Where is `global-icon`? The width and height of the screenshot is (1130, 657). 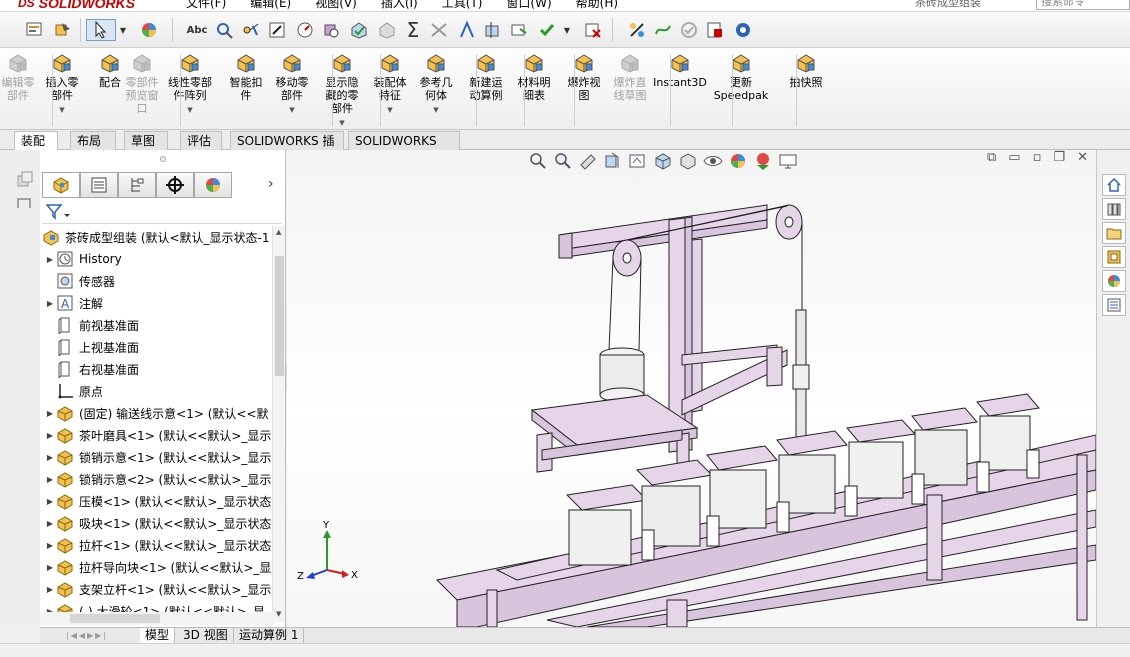
global-icon is located at coordinates (743, 30).